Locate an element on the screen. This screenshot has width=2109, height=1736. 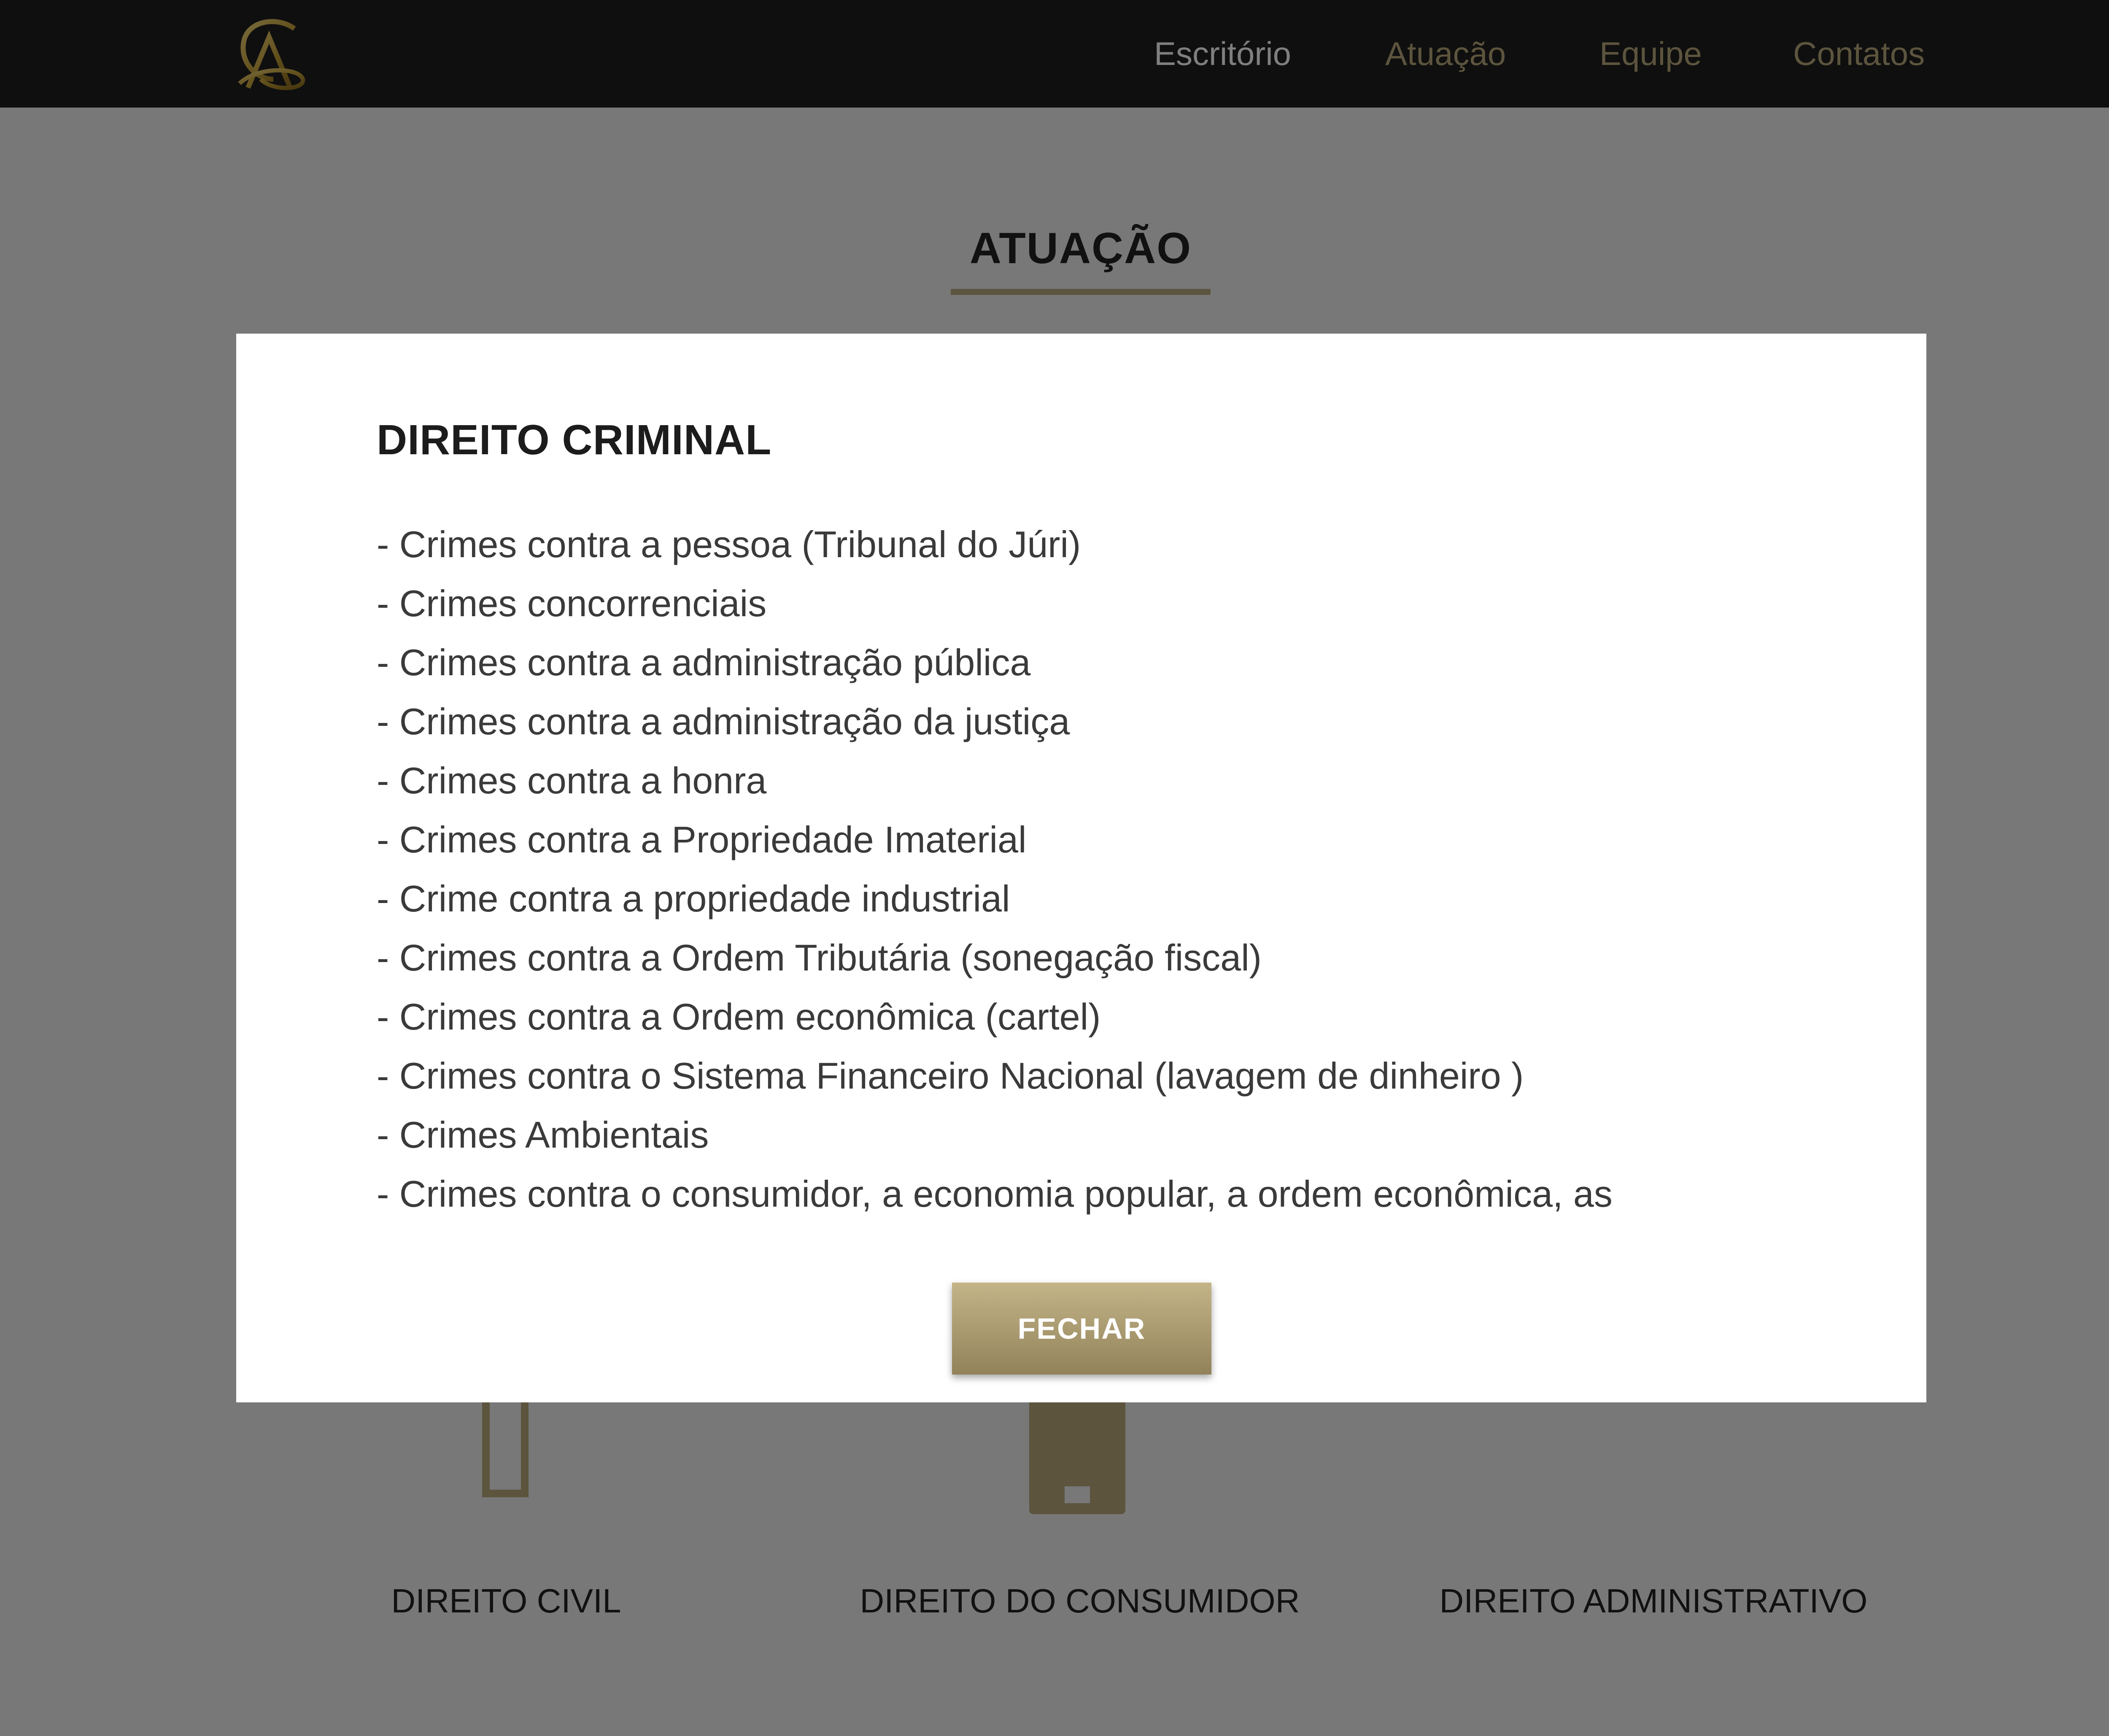
list-item: - Crimes Ambientais is located at coordinates (543, 1135).